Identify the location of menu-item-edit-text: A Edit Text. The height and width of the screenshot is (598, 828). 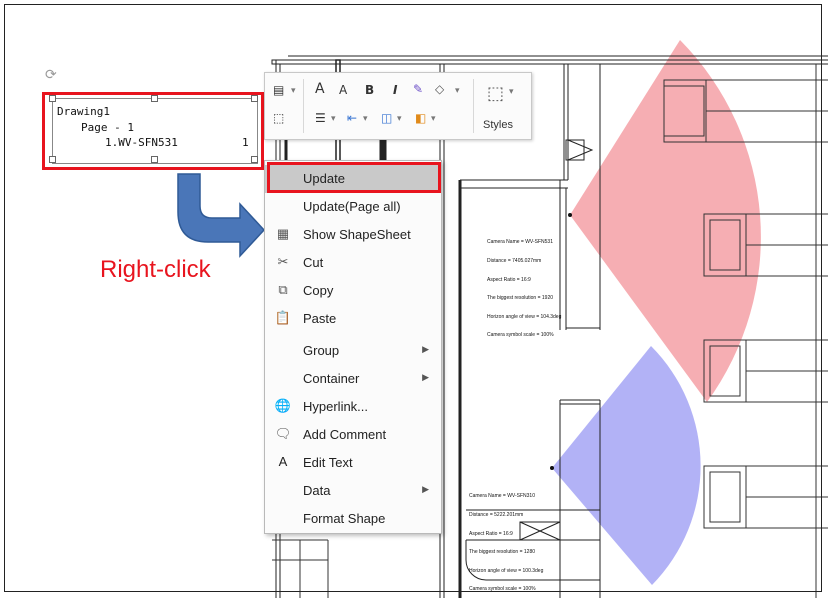
(353, 463).